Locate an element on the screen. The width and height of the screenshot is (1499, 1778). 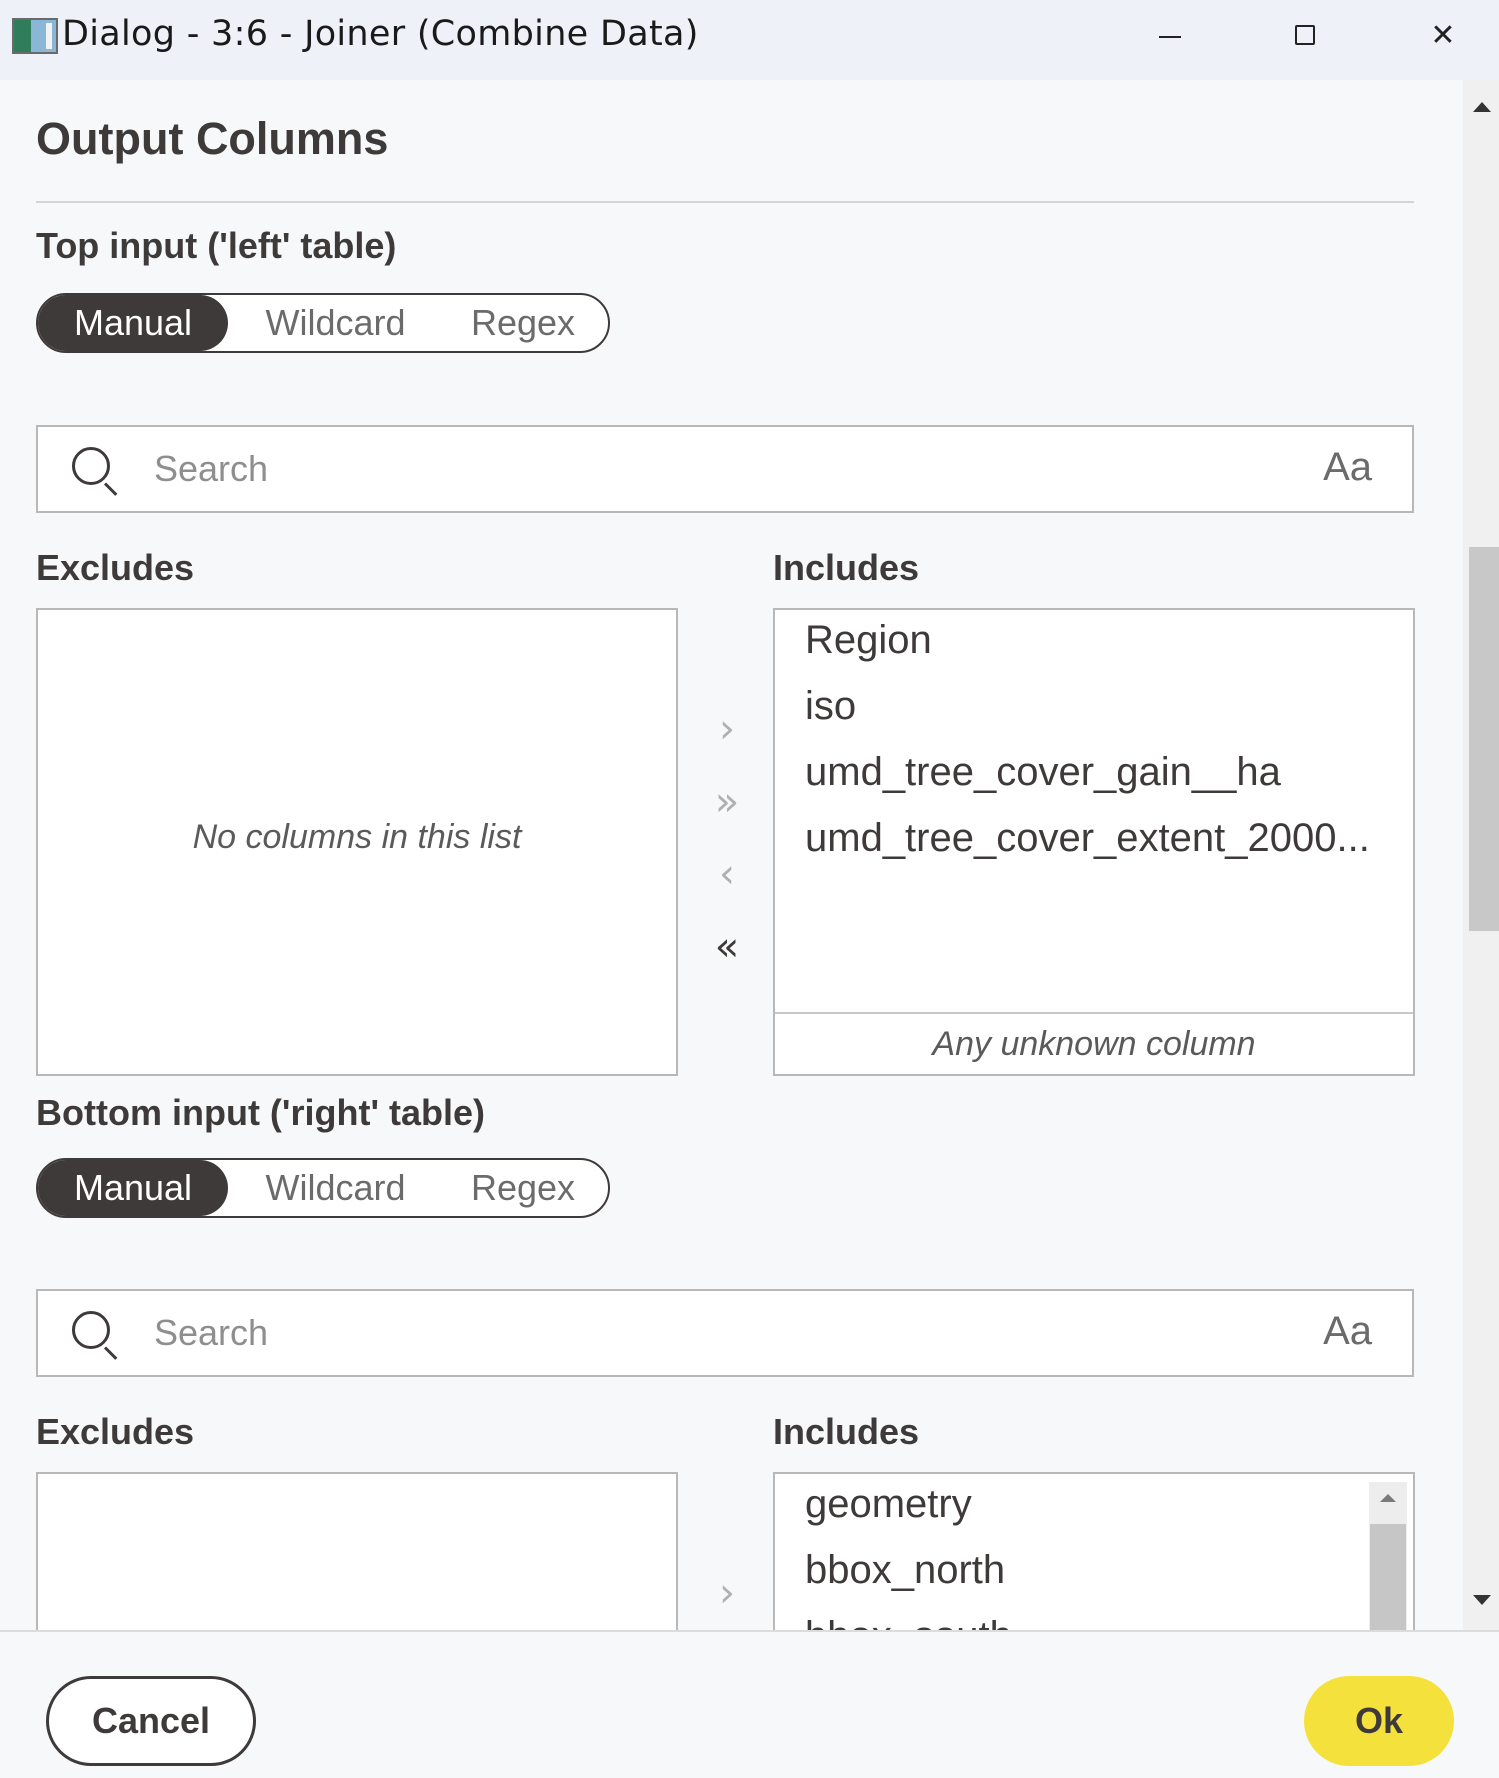
app-icon is located at coordinates (35, 36).